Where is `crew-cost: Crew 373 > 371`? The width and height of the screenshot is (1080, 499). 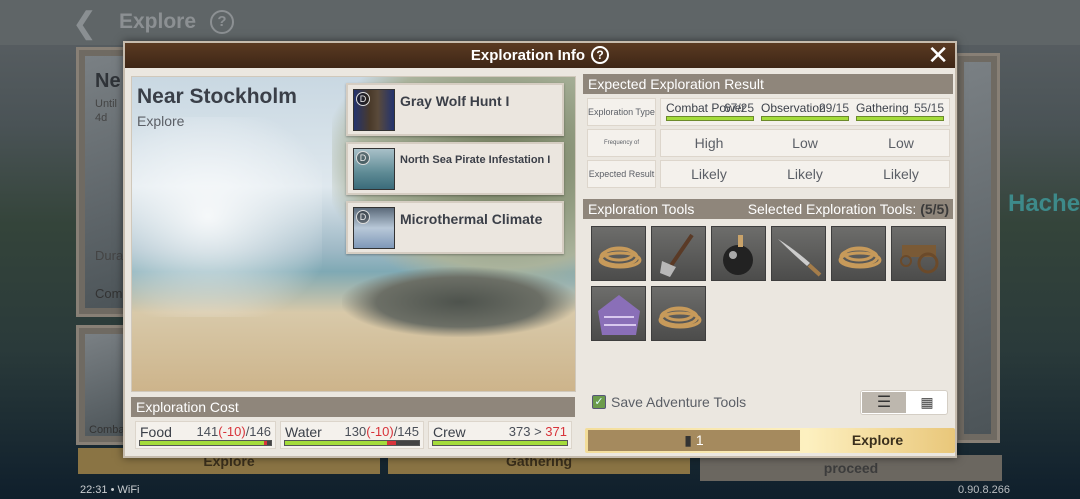 crew-cost: Crew 373 > 371 is located at coordinates (500, 435).